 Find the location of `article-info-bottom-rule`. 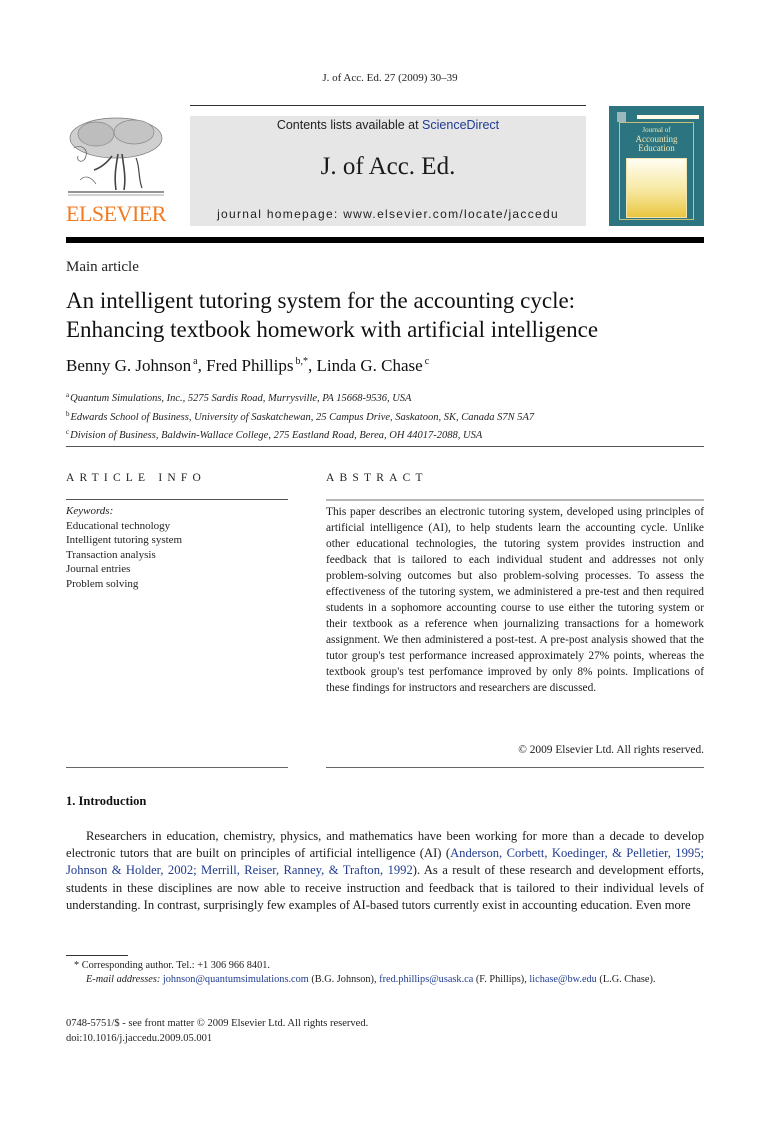

article-info-bottom-rule is located at coordinates (177, 767).